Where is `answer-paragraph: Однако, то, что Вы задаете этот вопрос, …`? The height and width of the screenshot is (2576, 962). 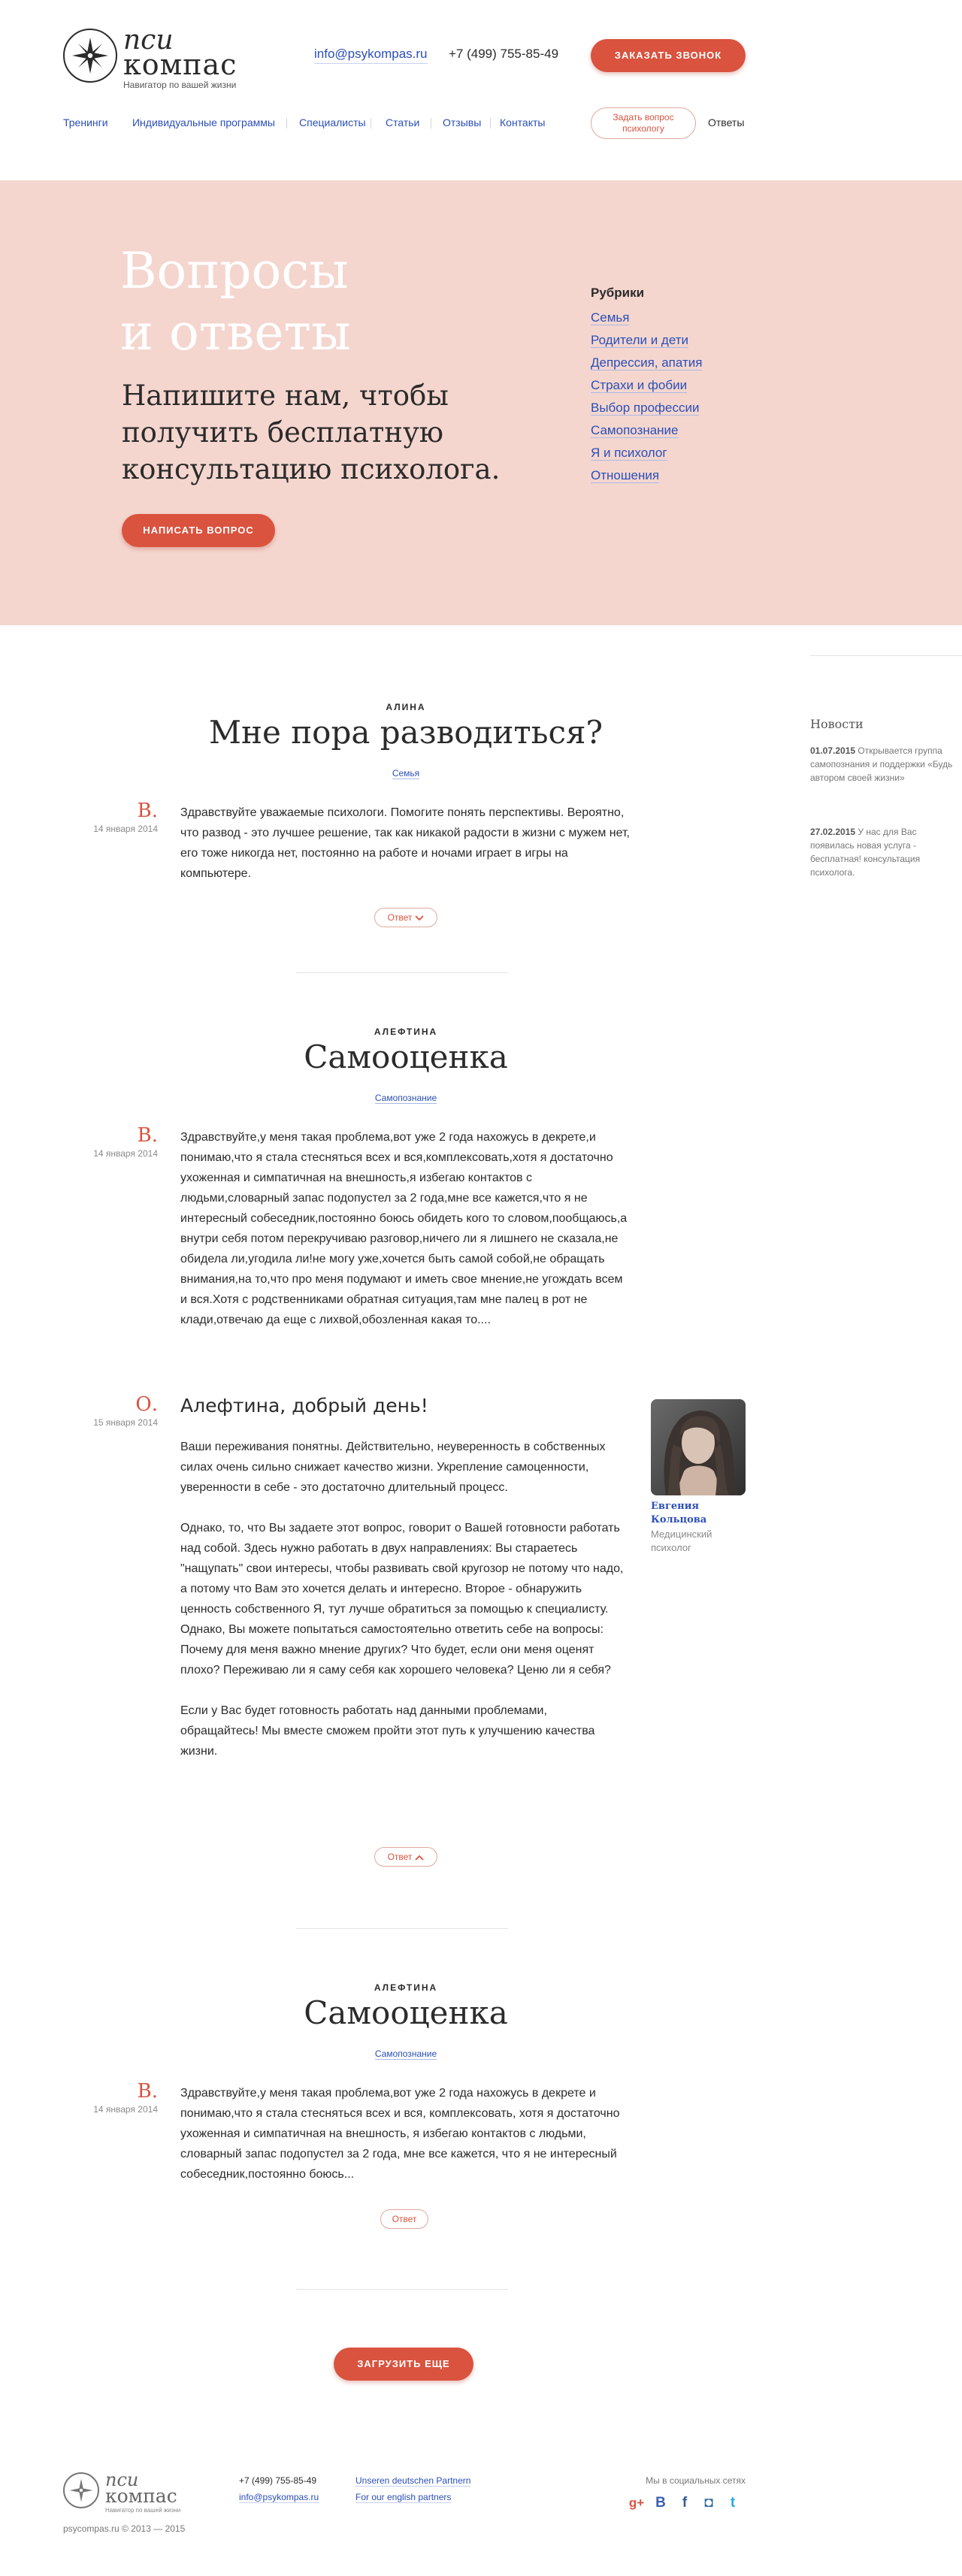
answer-paragraph: Однако, то, что Вы задаете этот вопрос, … is located at coordinates (402, 1599).